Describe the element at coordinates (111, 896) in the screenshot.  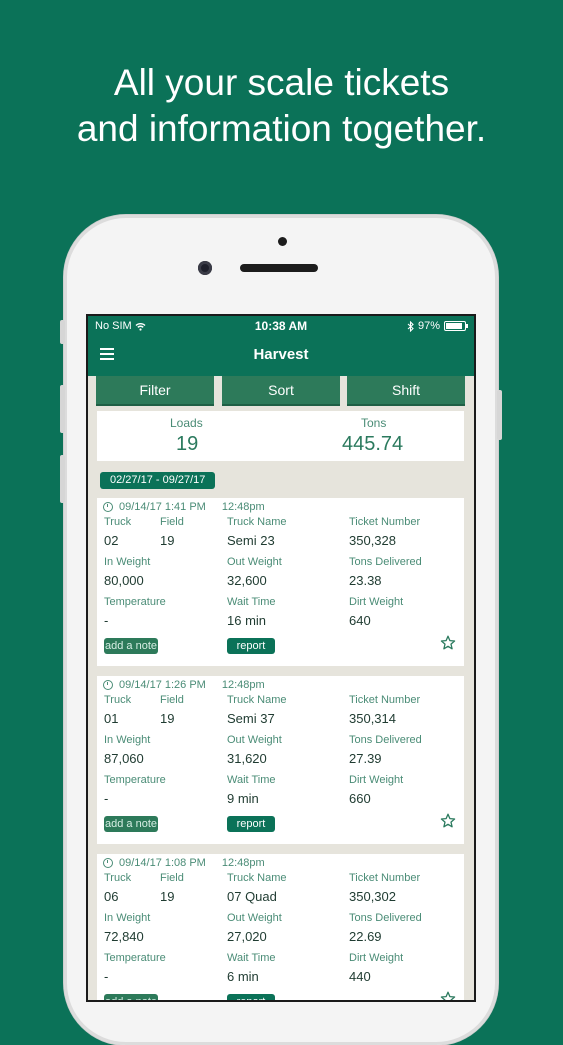
I see `truck-value: 06` at that location.